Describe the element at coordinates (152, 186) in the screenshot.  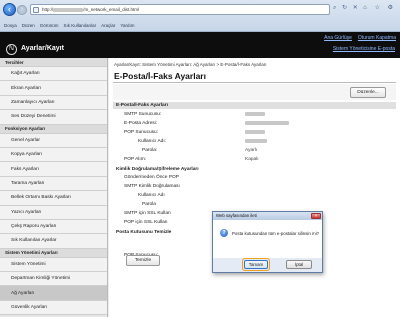
I see `auth-smtp-label: SMTP Kimlik Doğrulaması` at that location.